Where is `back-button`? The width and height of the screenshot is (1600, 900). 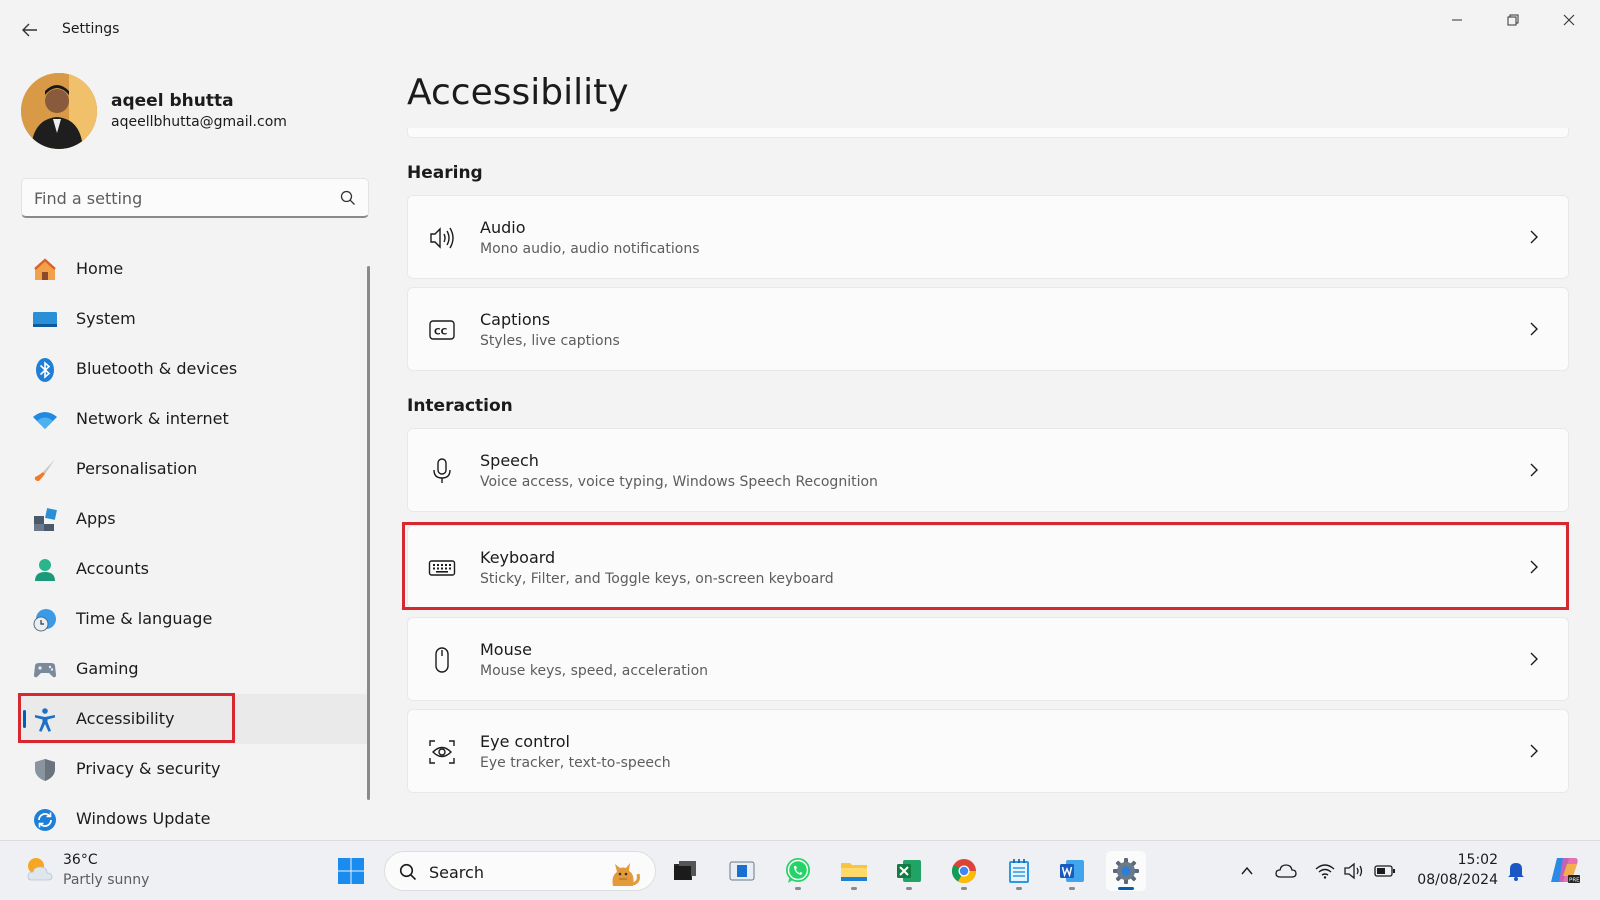
back-button is located at coordinates (30, 30).